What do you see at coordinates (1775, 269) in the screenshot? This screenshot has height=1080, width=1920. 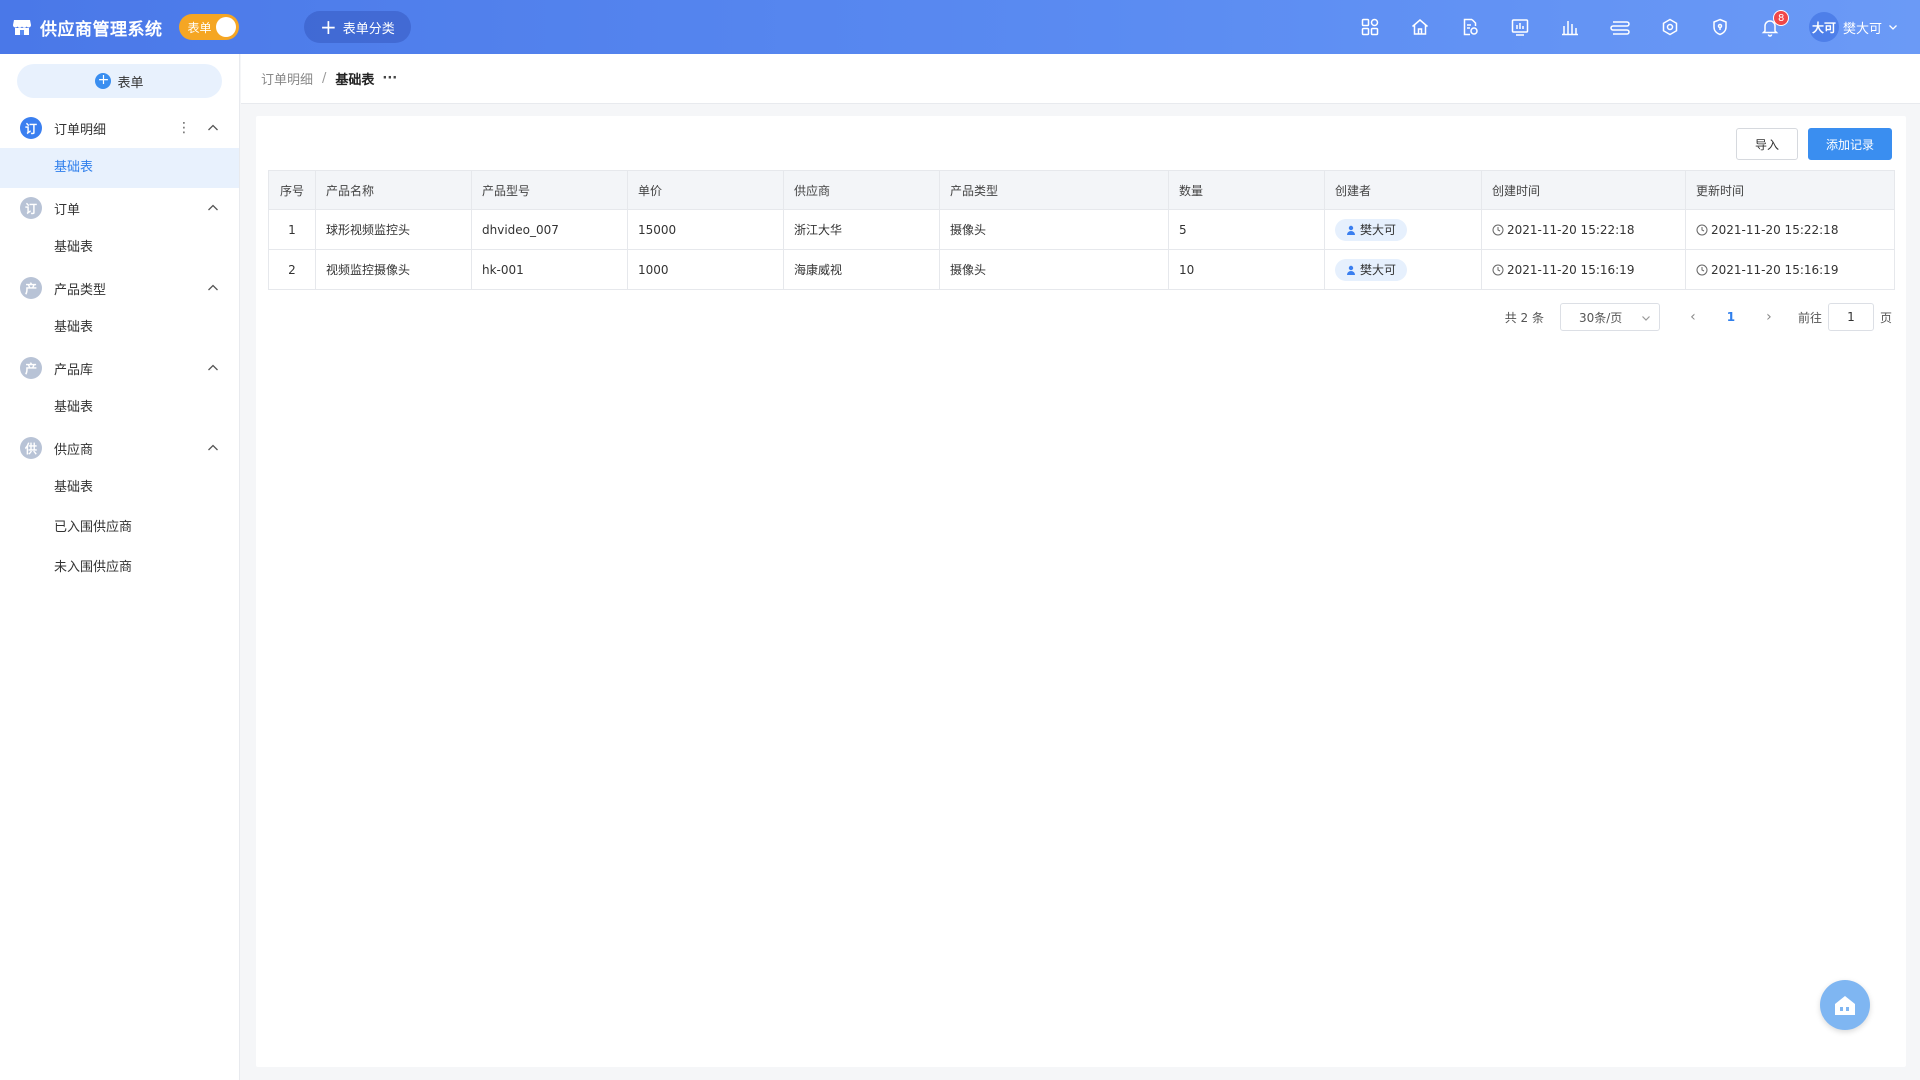 I see `updated-time-text: 2021-11-20 15:16:19` at bounding box center [1775, 269].